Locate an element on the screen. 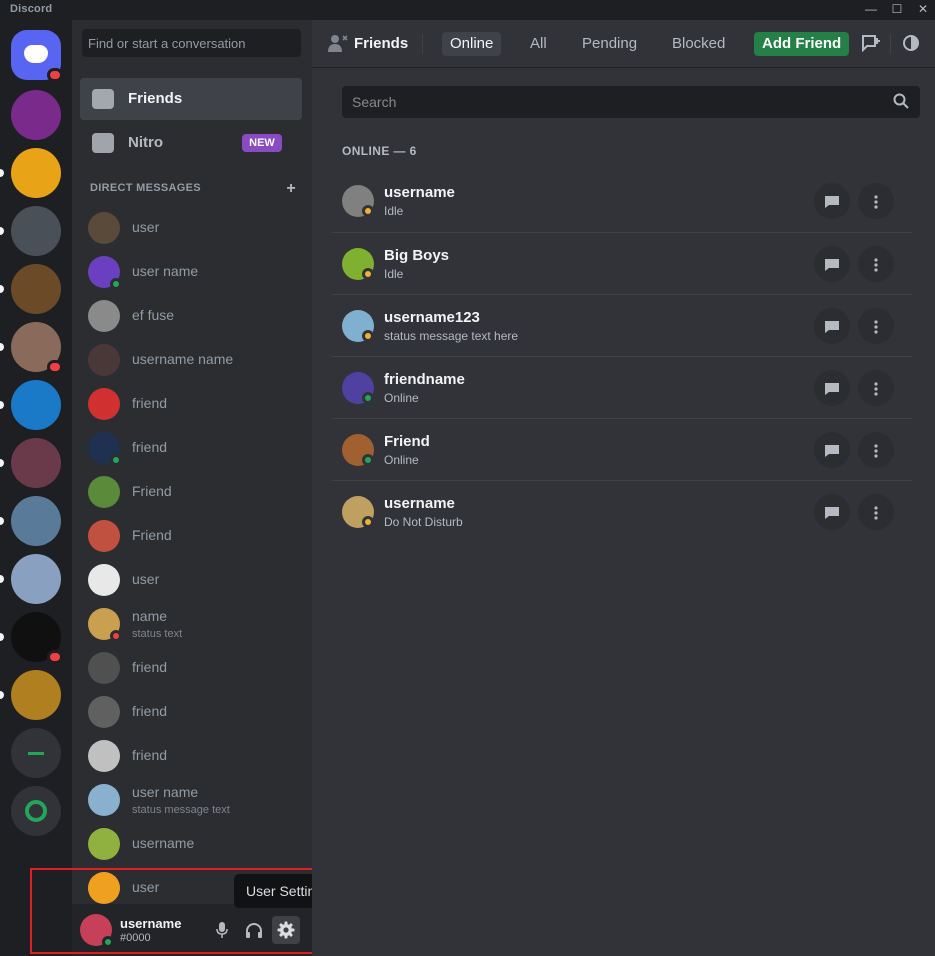 Image resolution: width=935 pixels, height=956 pixels. inbox-icon is located at coordinates (911, 44).